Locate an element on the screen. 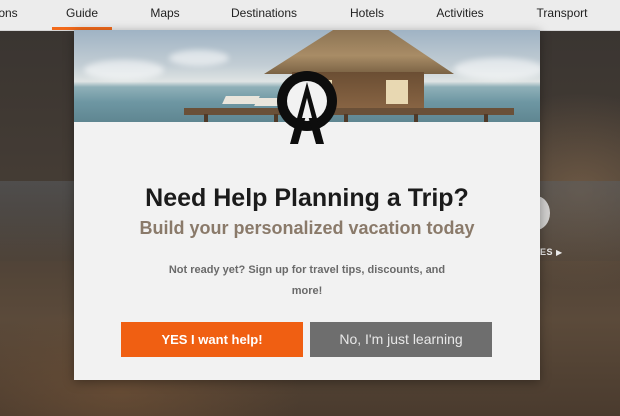  nav-item-transport: Transport is located at coordinates (562, 15).